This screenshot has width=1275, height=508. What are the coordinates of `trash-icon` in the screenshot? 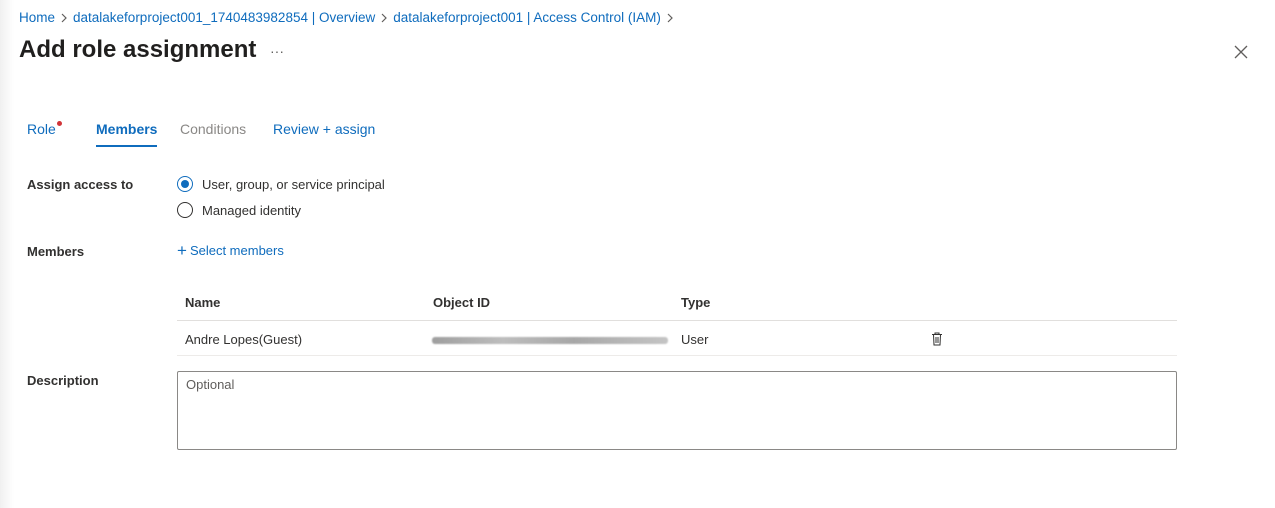 It's located at (937, 339).